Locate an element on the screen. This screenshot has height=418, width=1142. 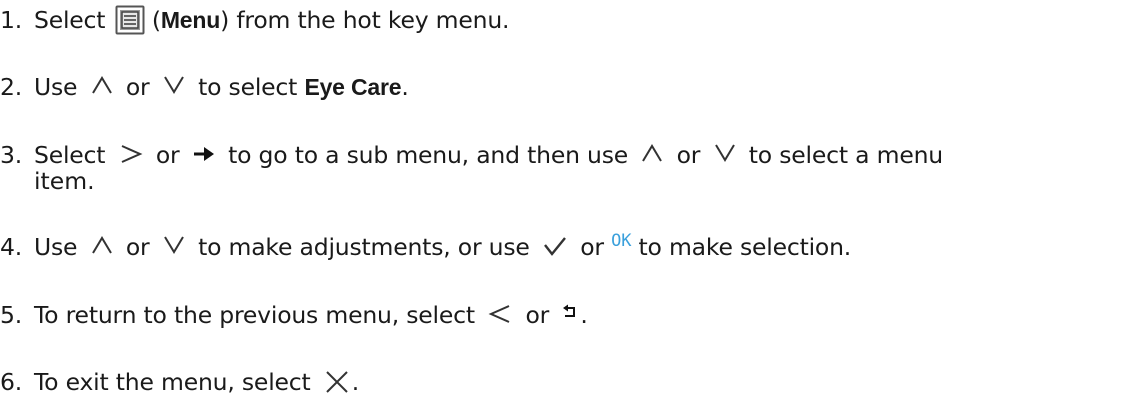
step-text: item. is located at coordinates (64, 181).